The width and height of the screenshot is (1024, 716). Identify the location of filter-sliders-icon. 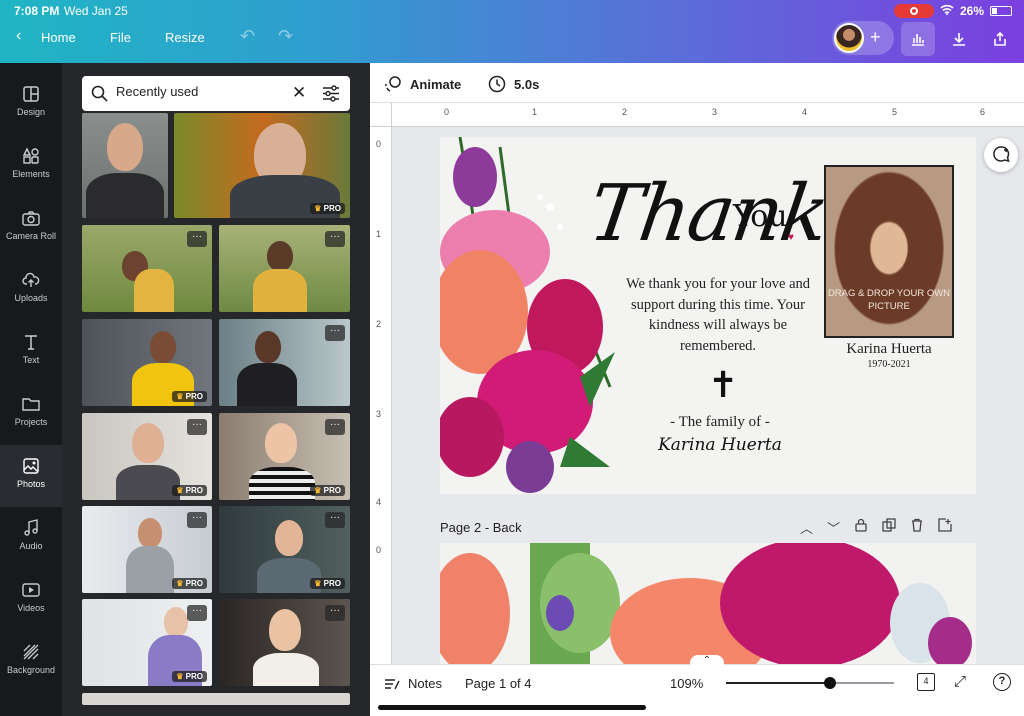
(331, 93).